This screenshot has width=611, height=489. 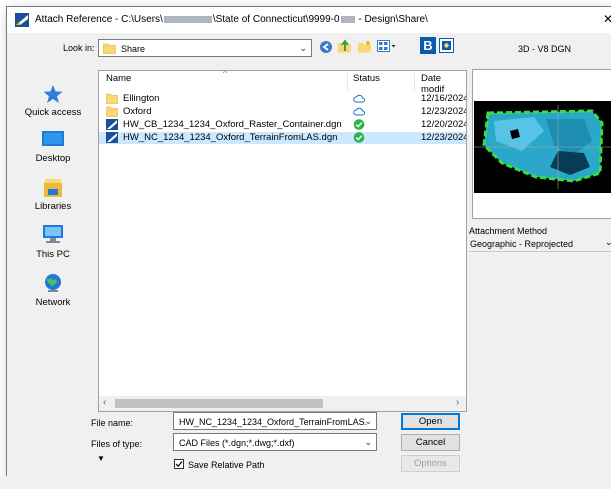 I want to click on place-this-pc: This PC, so click(x=53, y=242).